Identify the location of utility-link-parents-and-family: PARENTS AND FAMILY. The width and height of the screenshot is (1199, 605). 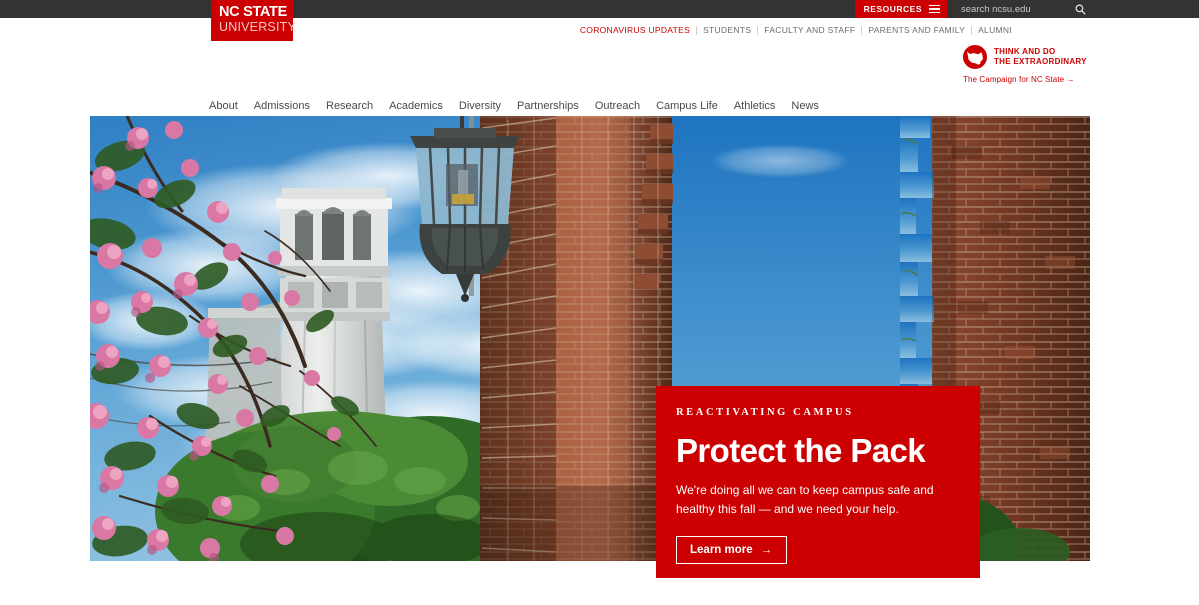
(916, 30).